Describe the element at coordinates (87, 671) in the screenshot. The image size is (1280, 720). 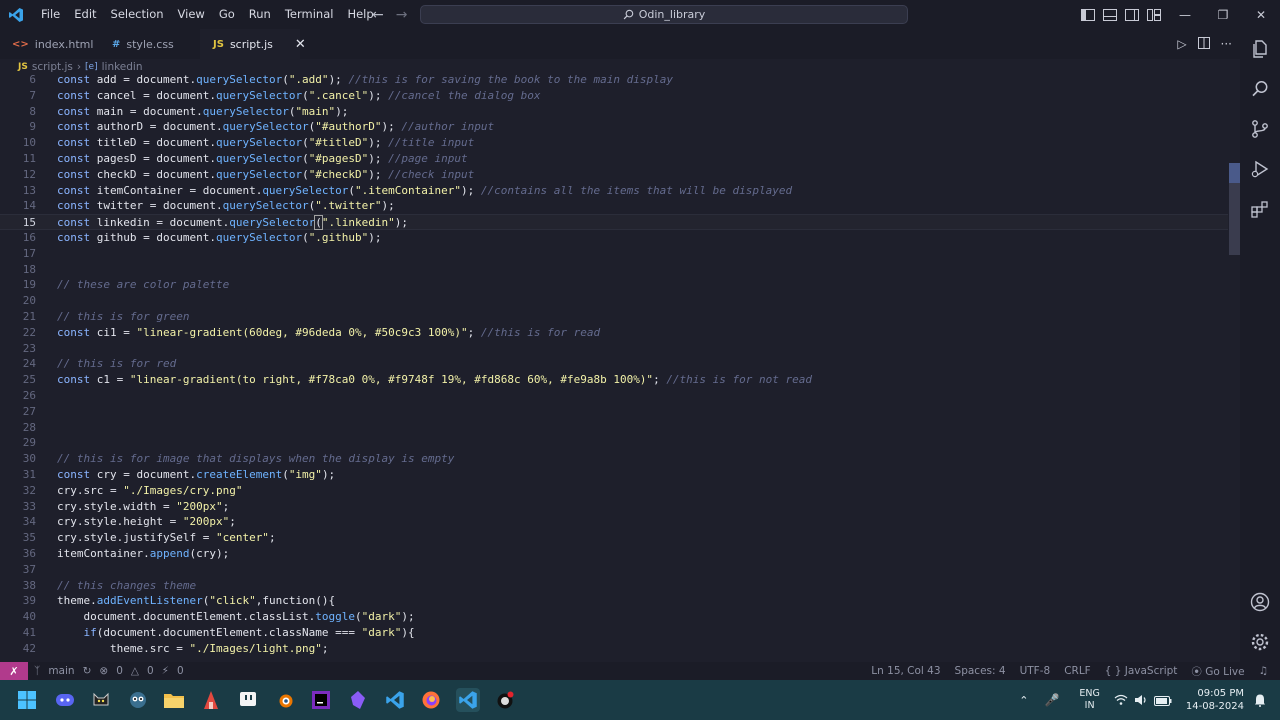
I see `sync-icon: ↻` at that location.